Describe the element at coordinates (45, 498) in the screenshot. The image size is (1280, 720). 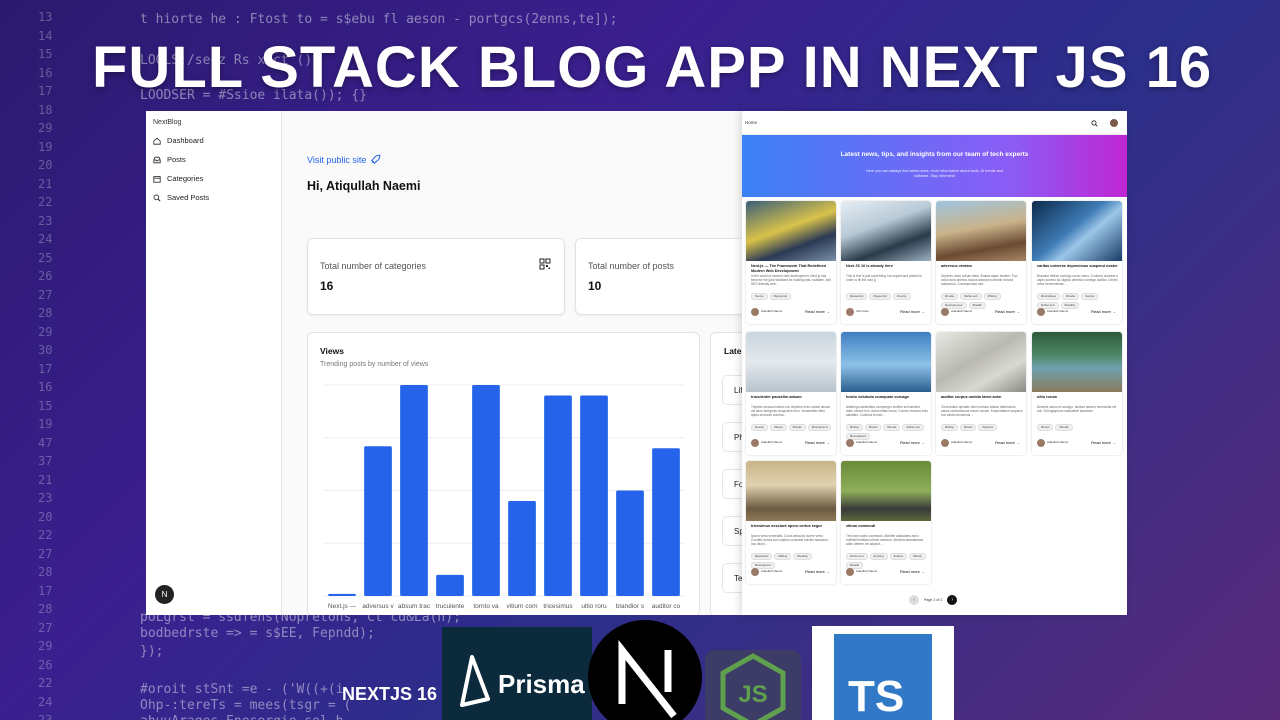
I see `code-line-number: 23` at that location.